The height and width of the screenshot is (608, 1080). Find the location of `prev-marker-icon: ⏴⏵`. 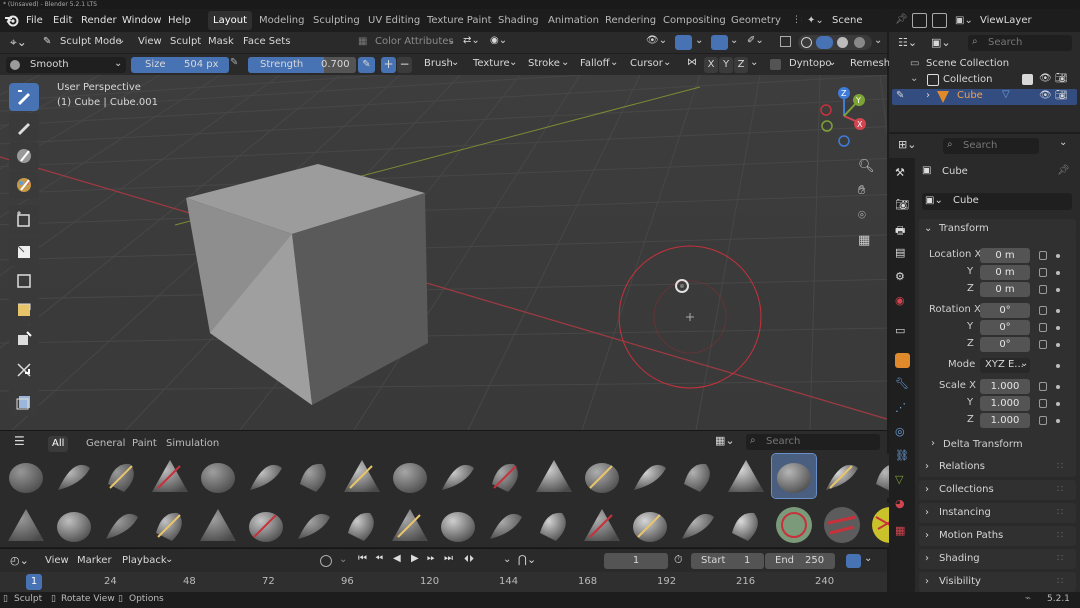

prev-marker-icon: ⏴⏵ is located at coordinates (469, 559).